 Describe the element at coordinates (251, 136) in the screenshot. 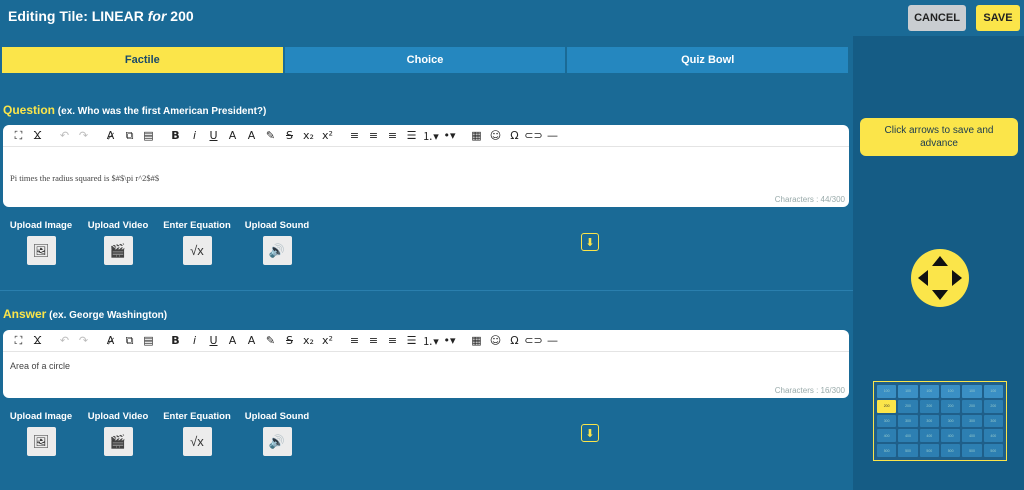

I see `text-color-icon: A` at that location.